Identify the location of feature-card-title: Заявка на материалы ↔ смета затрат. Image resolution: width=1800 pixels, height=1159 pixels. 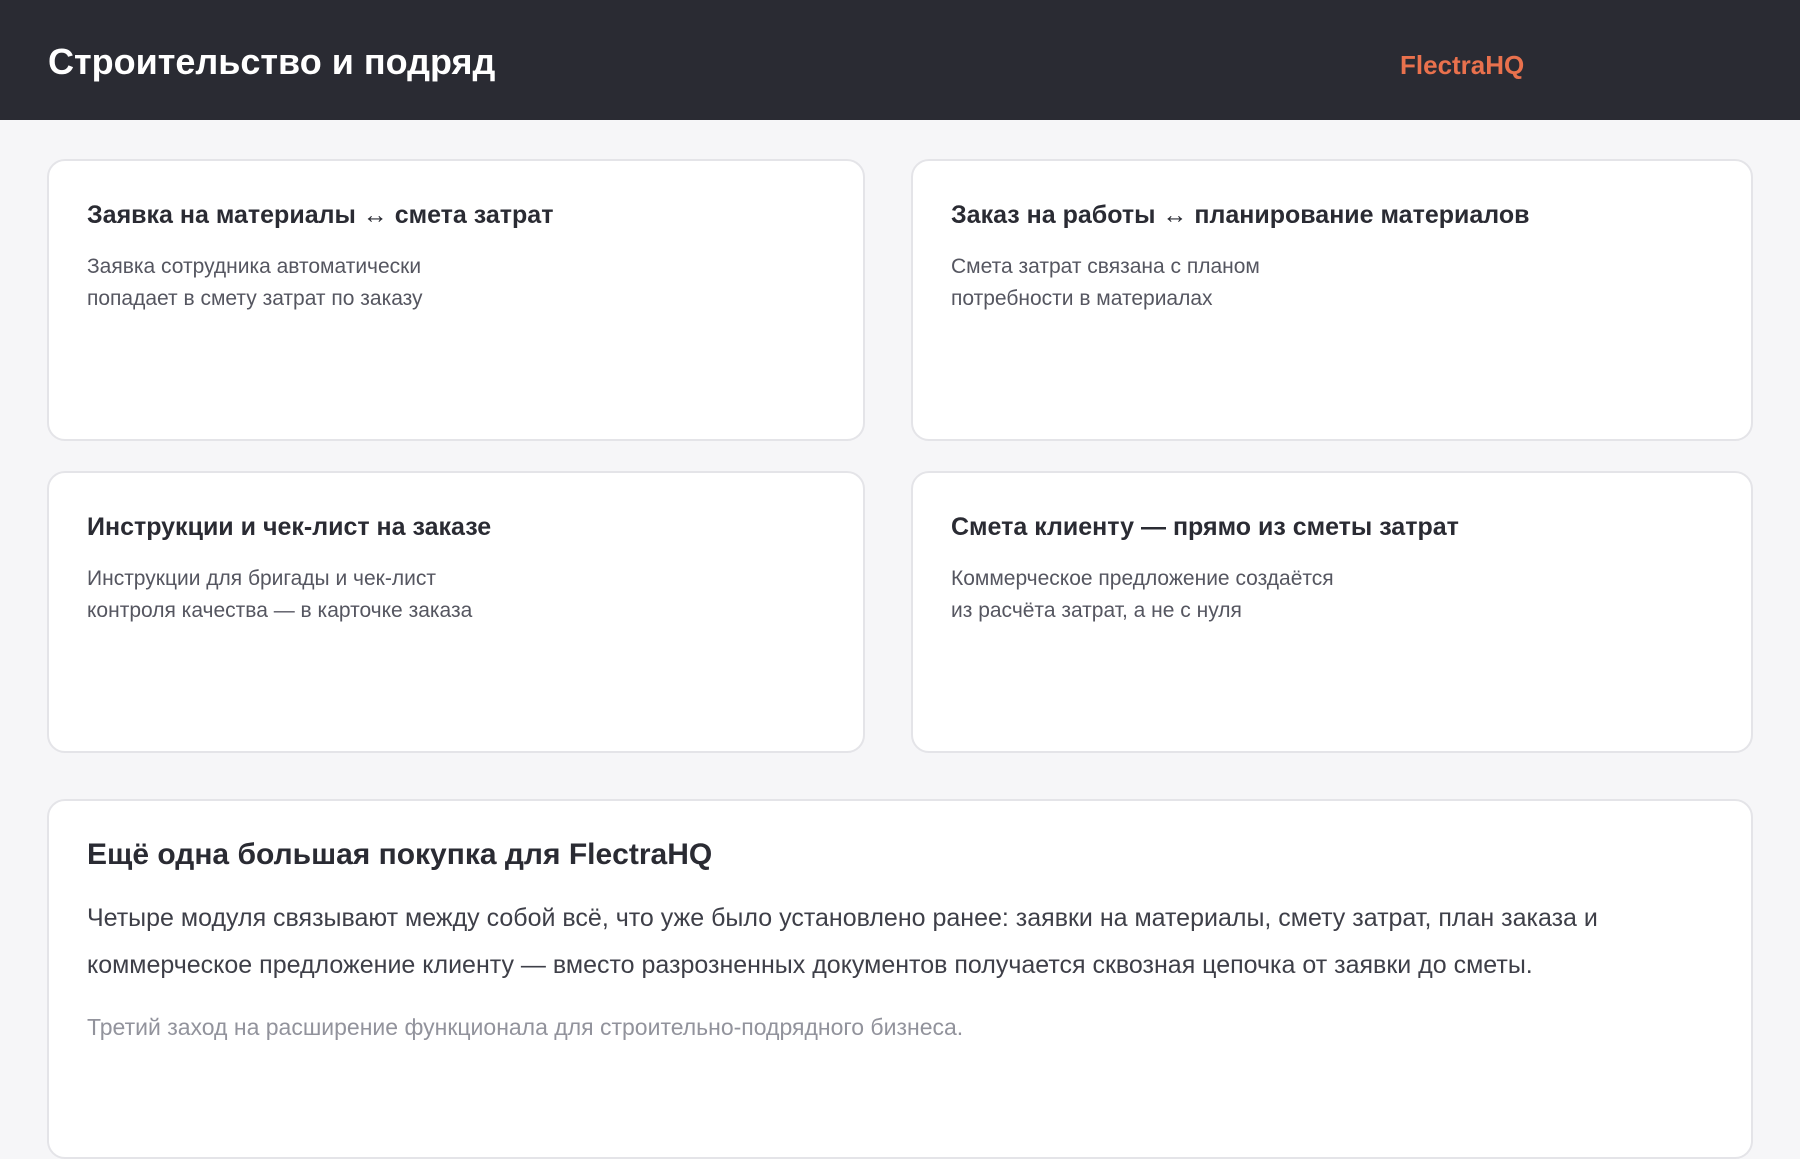
(320, 215).